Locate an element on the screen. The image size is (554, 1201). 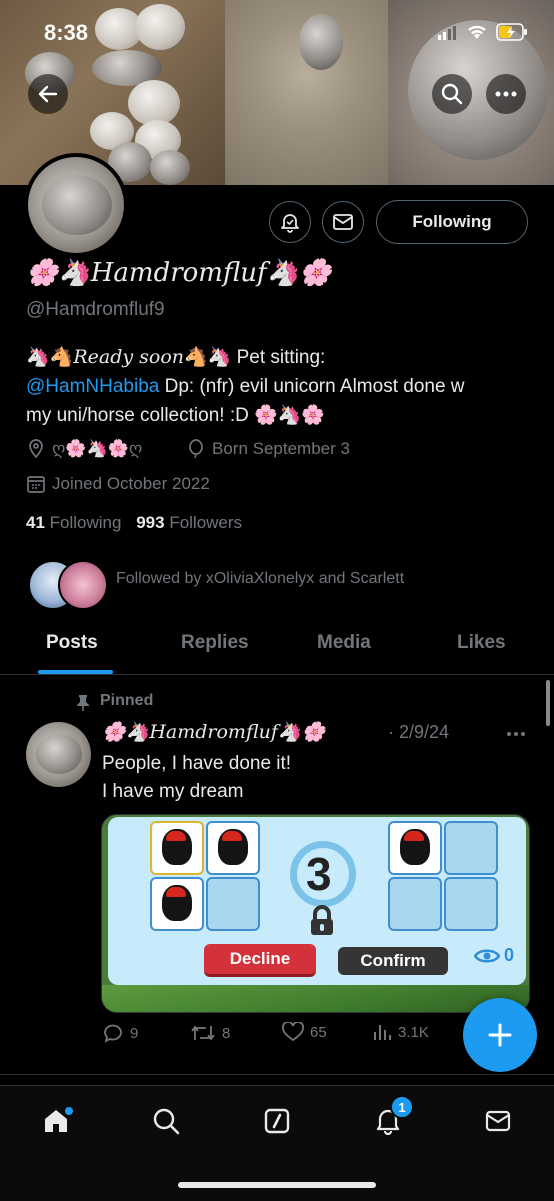
trade-viewers: 0 is located at coordinates (494, 955).